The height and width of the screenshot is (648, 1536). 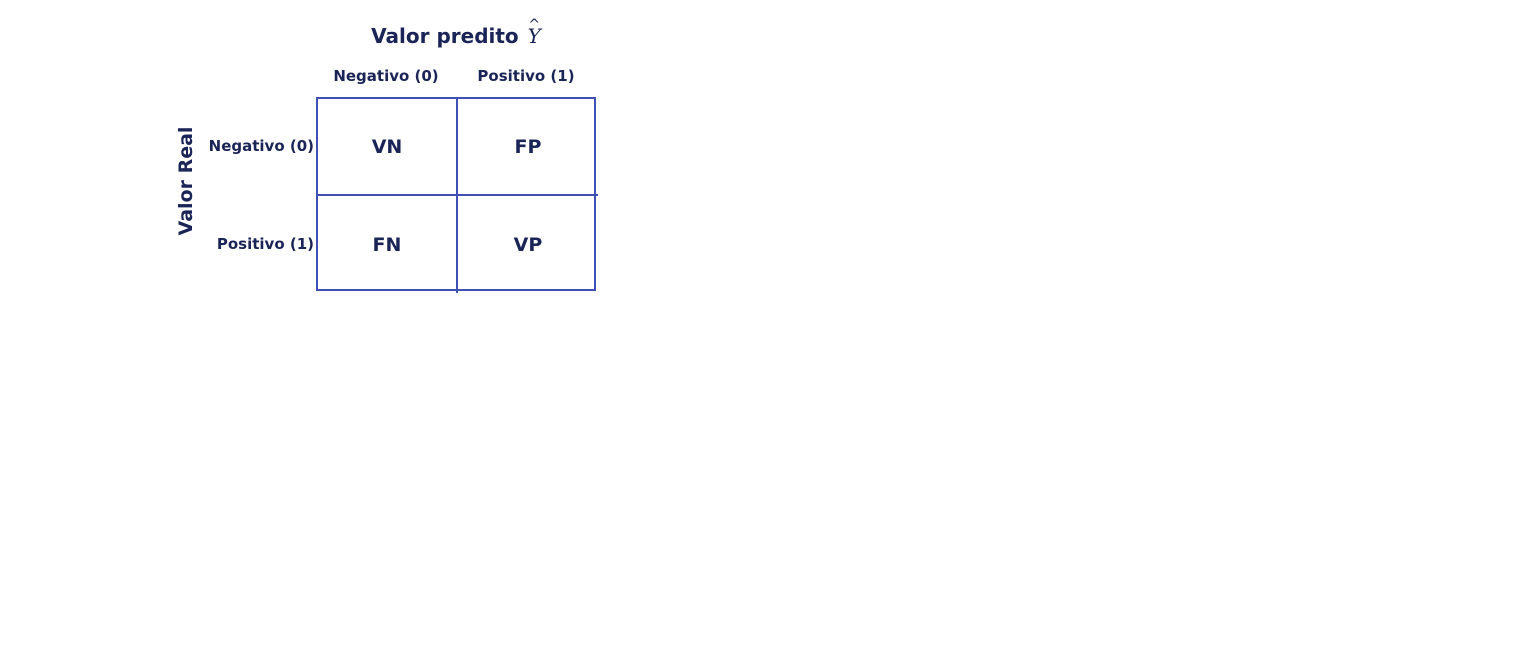 What do you see at coordinates (528, 244) in the screenshot?
I see `cell-true-positive: VP` at bounding box center [528, 244].